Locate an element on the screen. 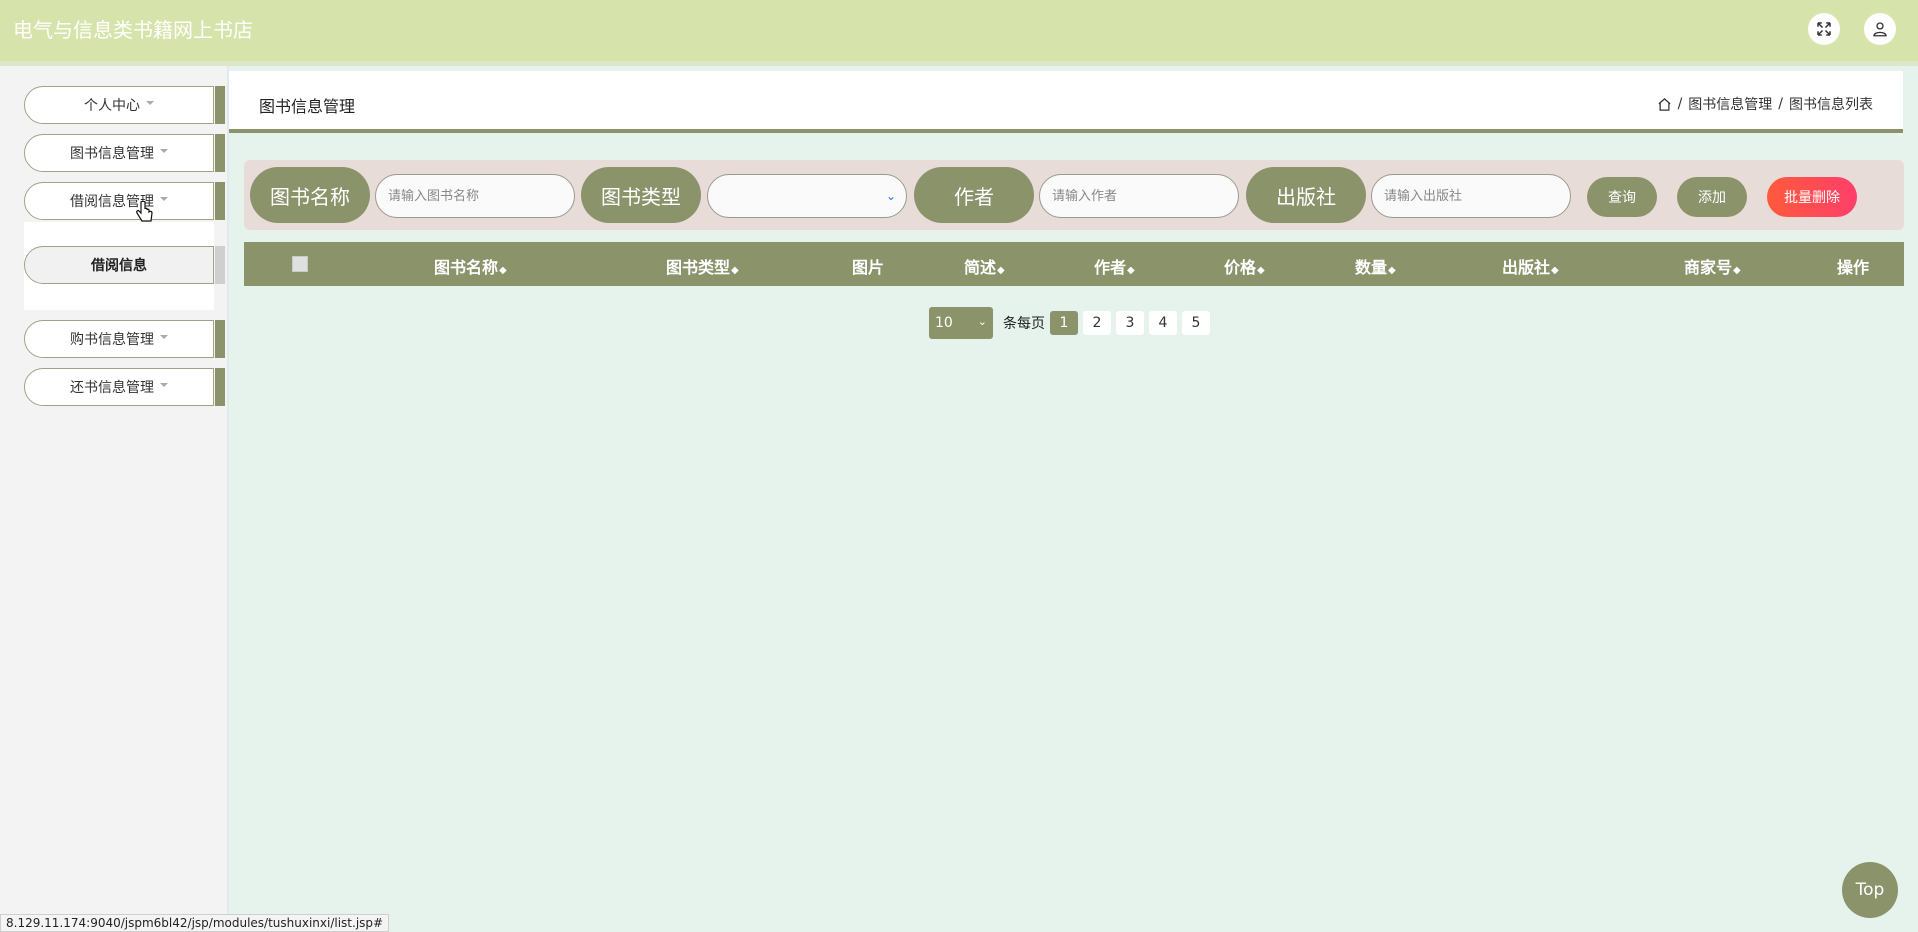 Image resolution: width=1918 pixels, height=932 pixels. column-label: 作者 is located at coordinates (1110, 267).